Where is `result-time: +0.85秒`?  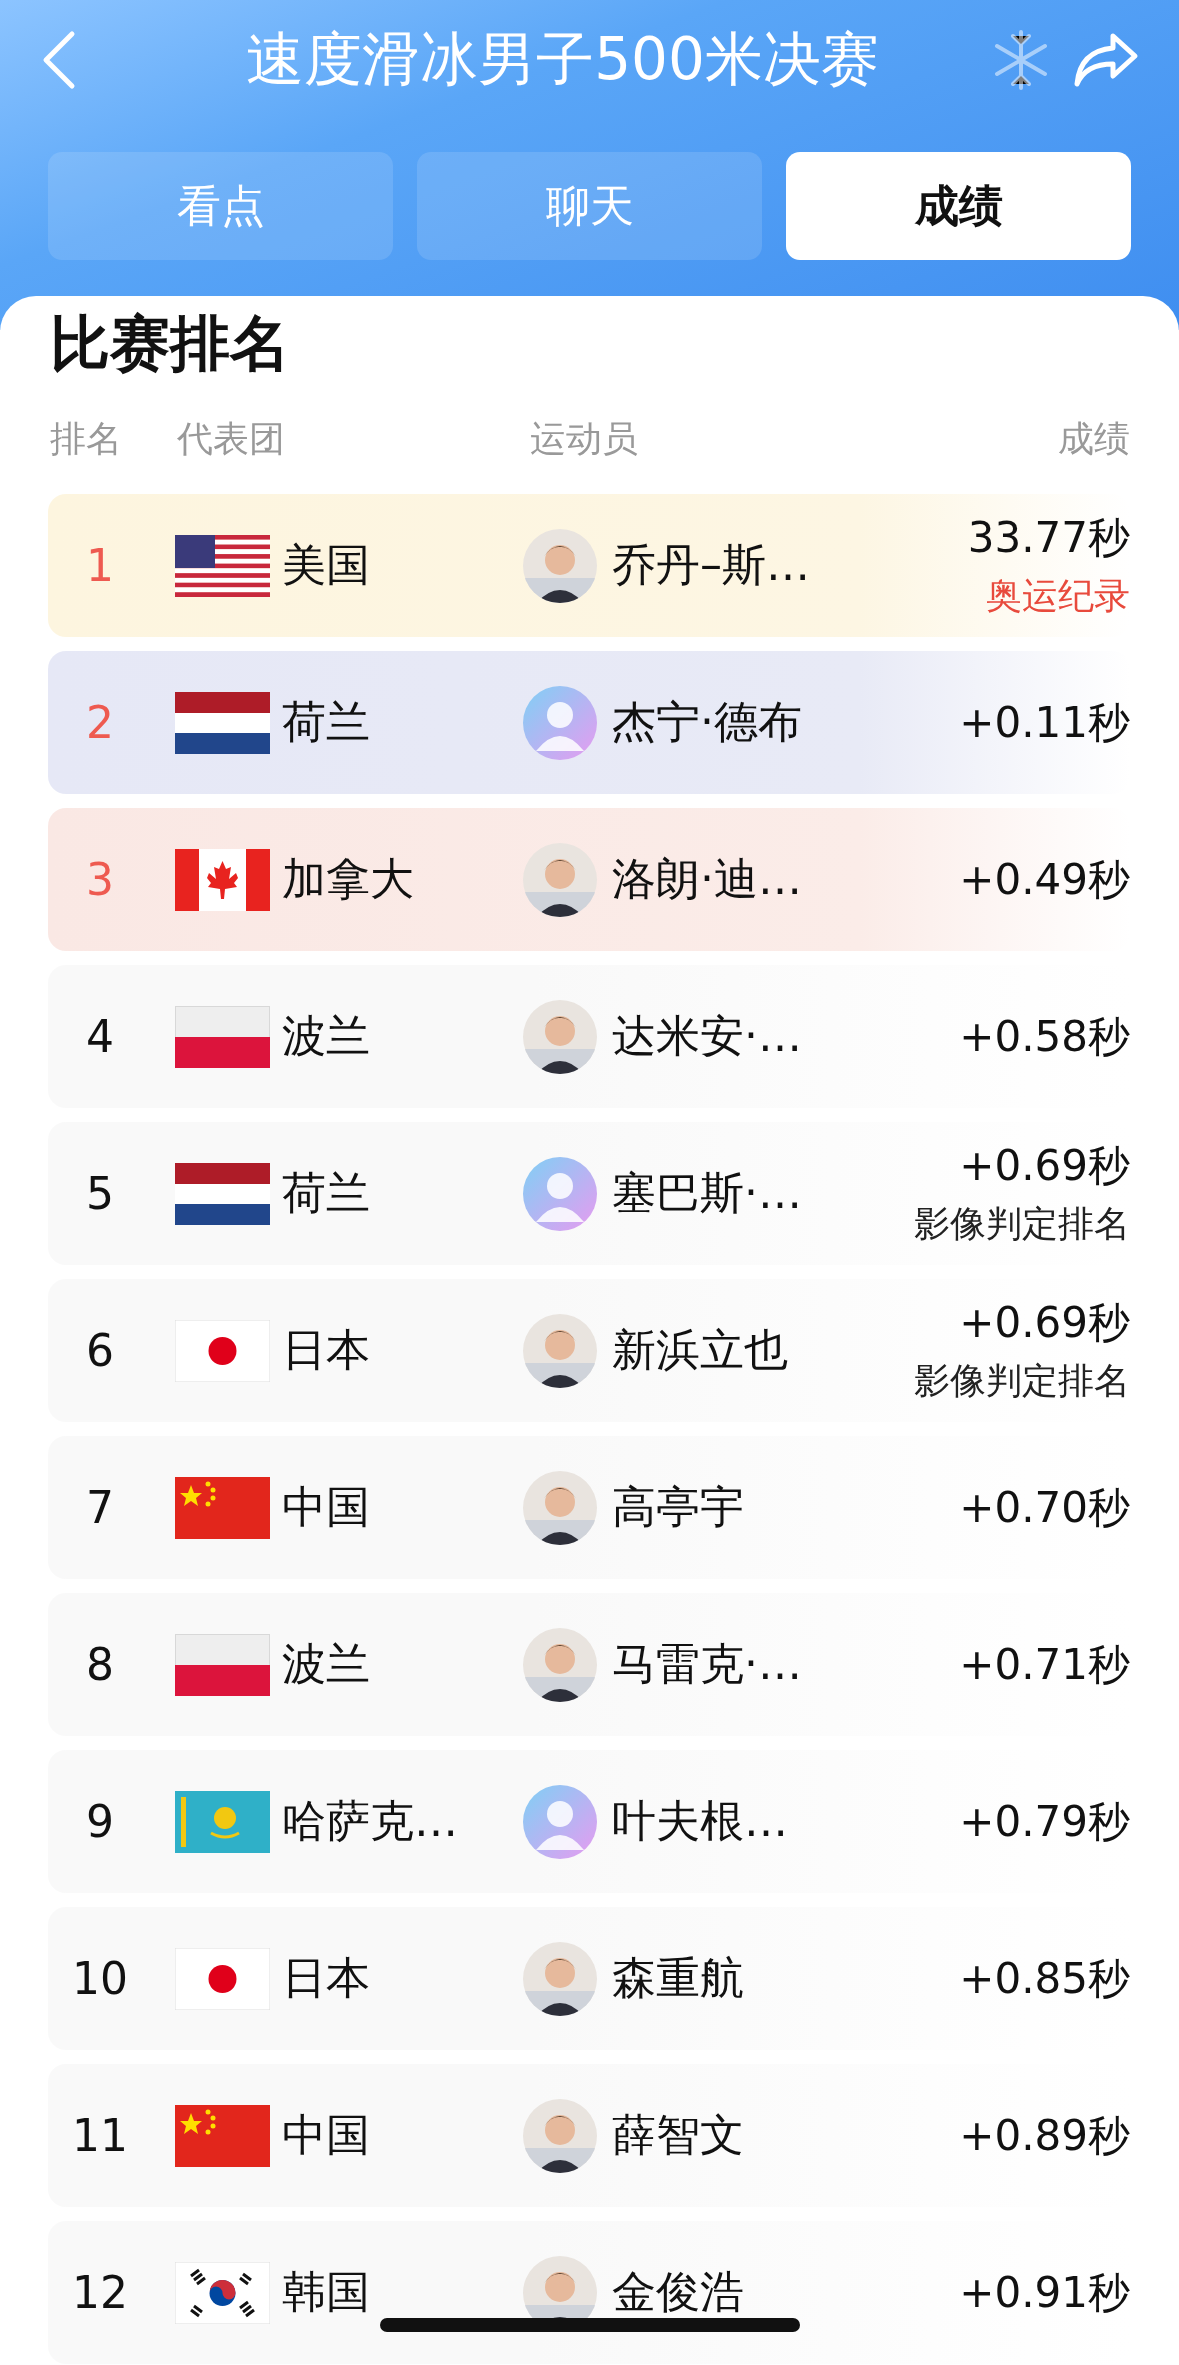 result-time: +0.85秒 is located at coordinates (1044, 1978).